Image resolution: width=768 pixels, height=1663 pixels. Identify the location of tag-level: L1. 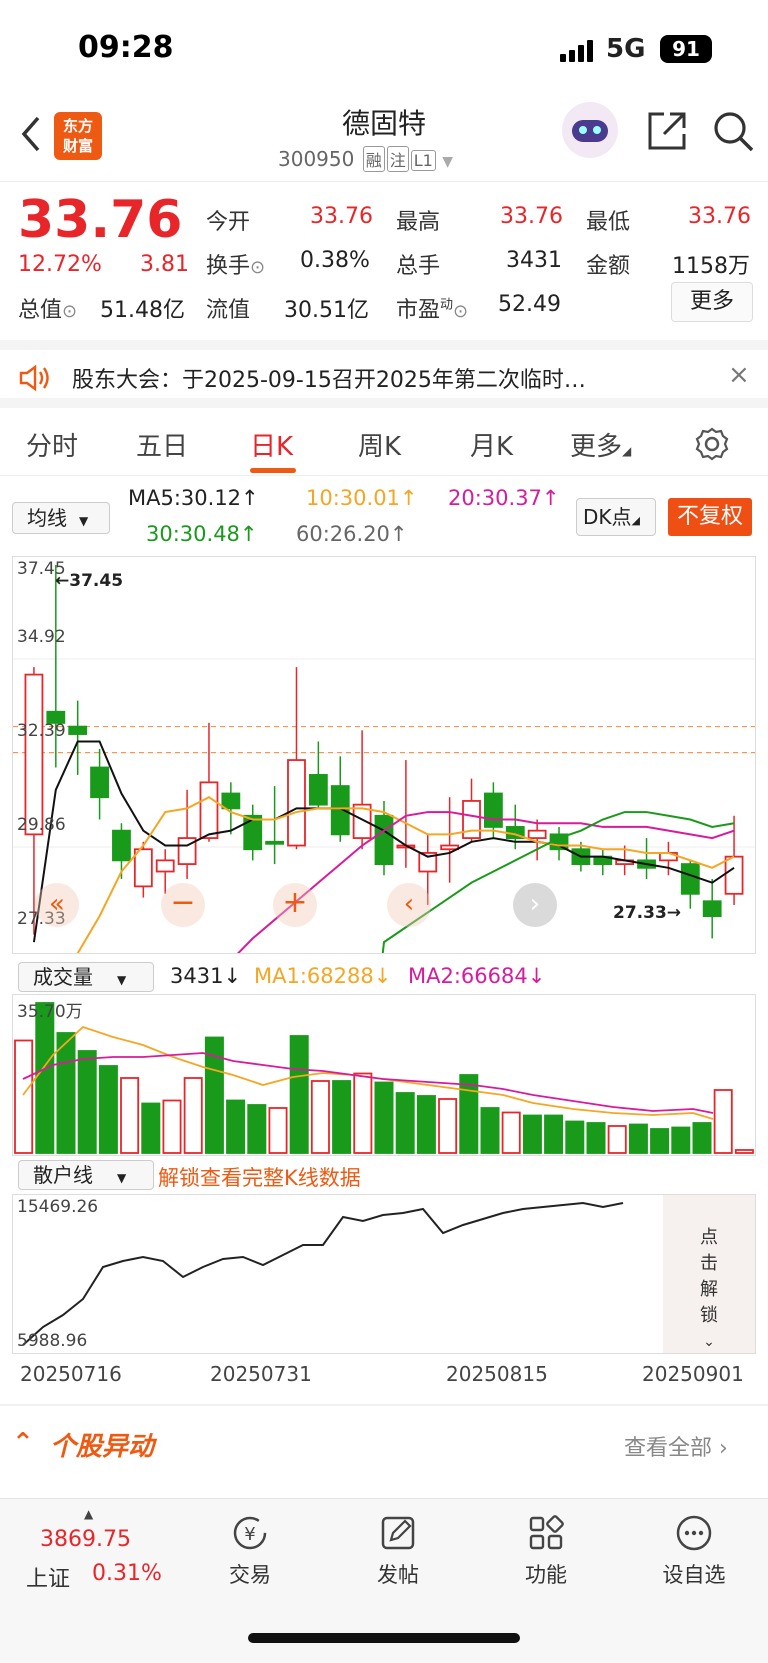
(423, 160).